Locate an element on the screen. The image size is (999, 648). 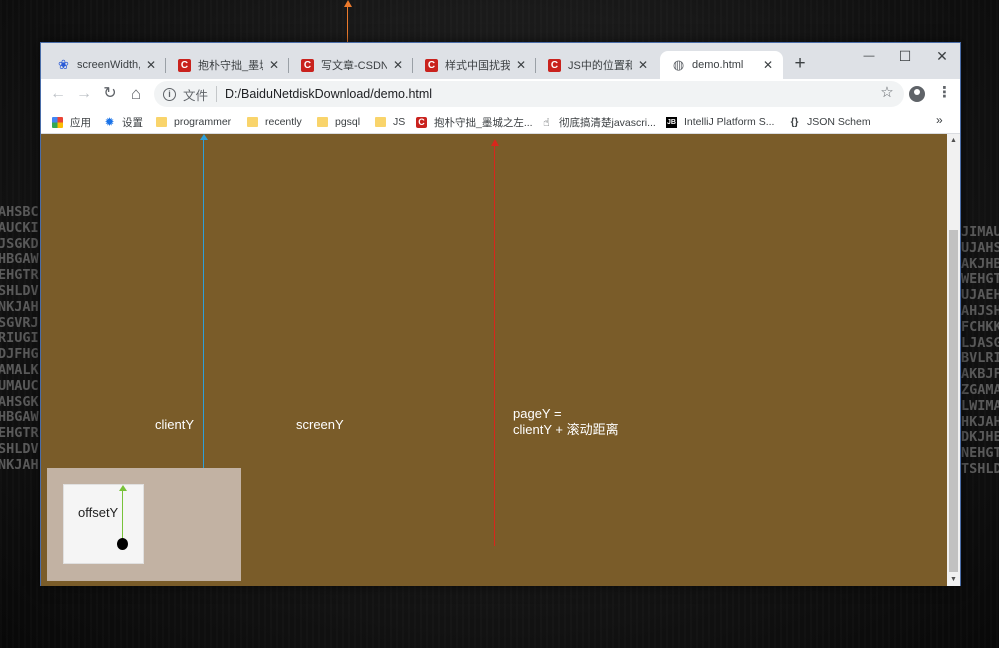
scroll-down-arrow-icon: ▼ is located at coordinates (953, 579).